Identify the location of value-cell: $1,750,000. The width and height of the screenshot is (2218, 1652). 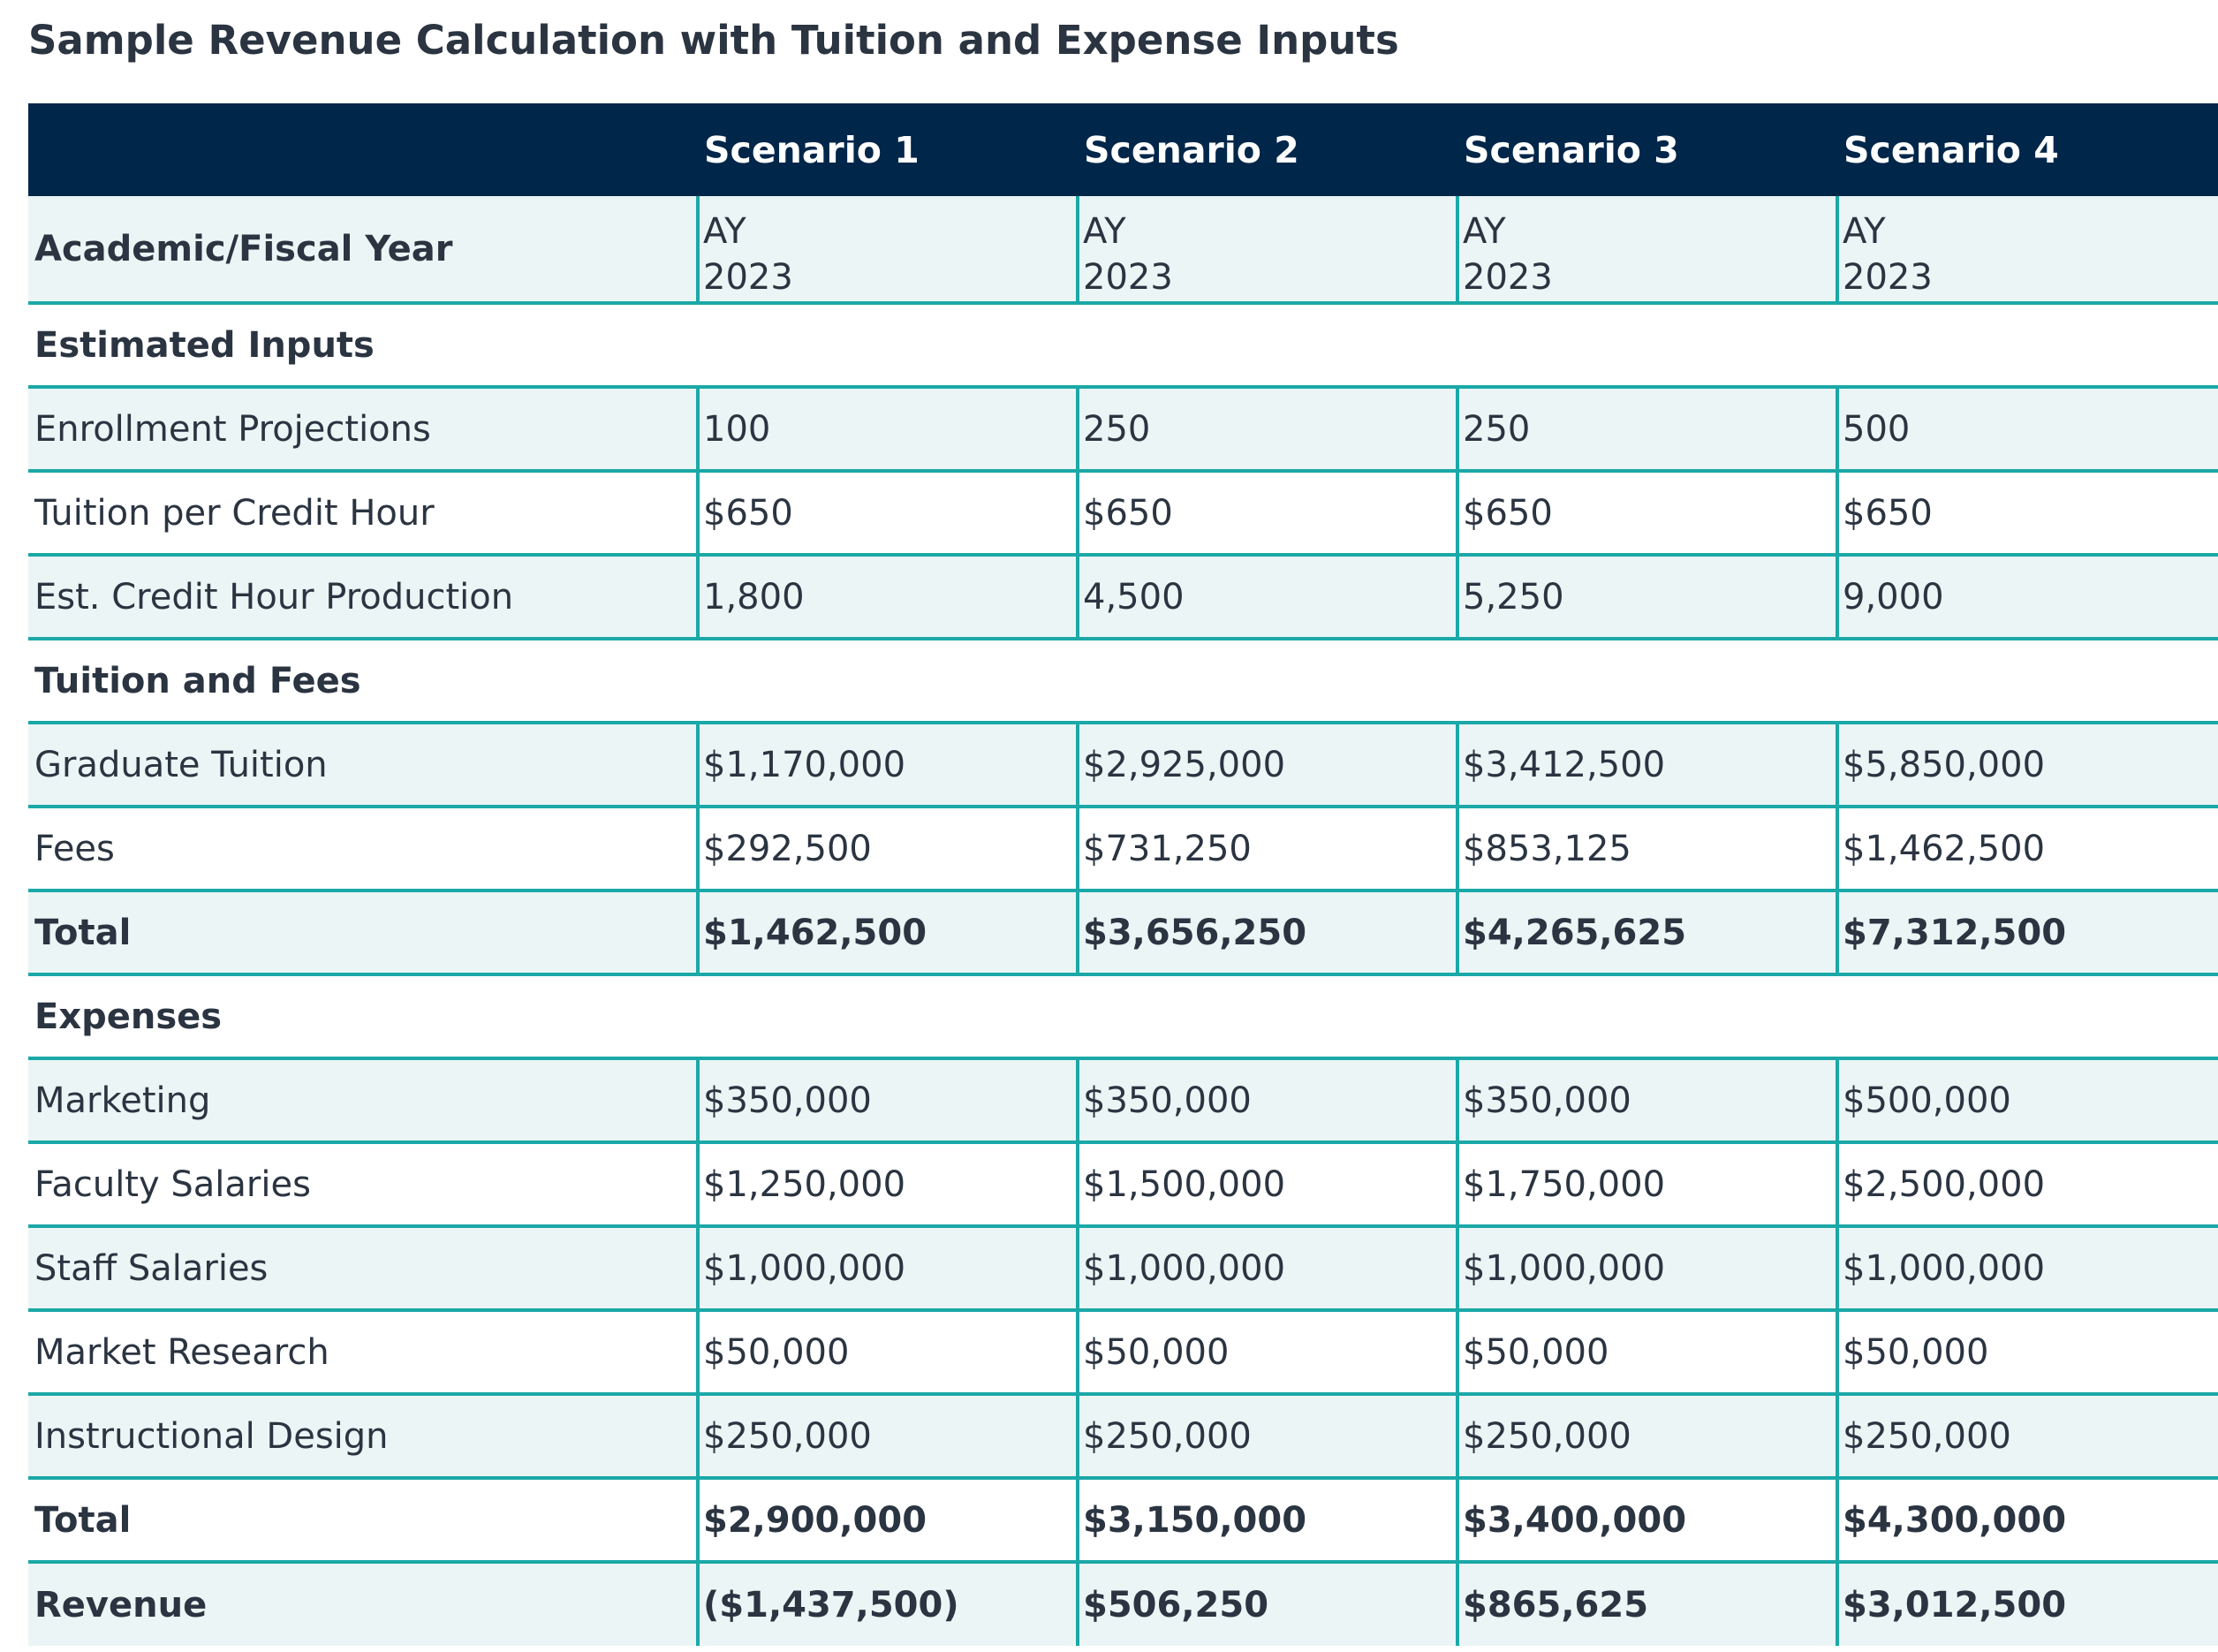
(1647, 1185).